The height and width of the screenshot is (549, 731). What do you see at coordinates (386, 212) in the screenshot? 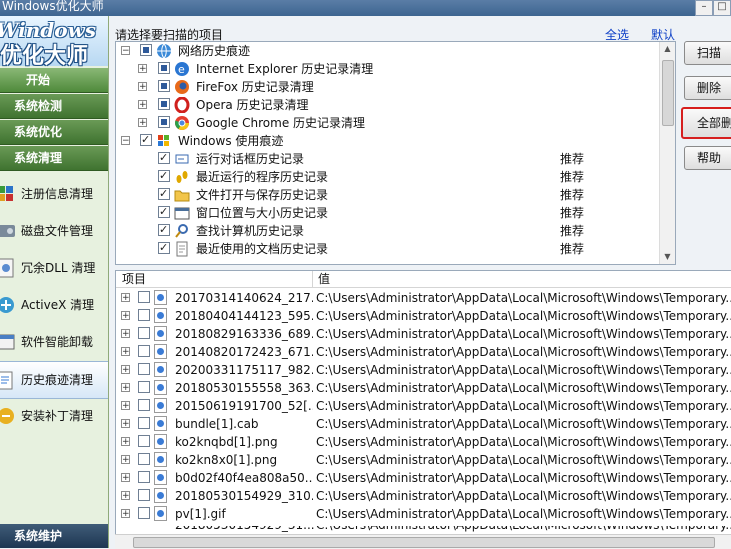
I see `tree-item-window-position: 窗口位置与大小历史记录 推荐` at bounding box center [386, 212].